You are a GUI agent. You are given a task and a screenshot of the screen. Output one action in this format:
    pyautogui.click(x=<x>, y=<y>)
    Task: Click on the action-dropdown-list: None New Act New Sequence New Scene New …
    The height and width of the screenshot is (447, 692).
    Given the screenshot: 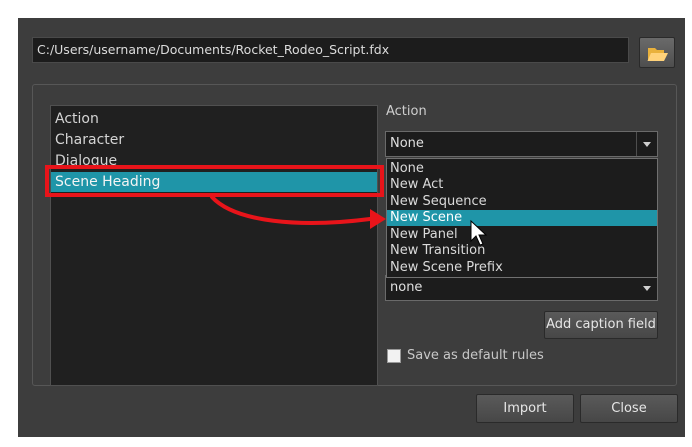 What is the action you would take?
    pyautogui.click(x=522, y=218)
    